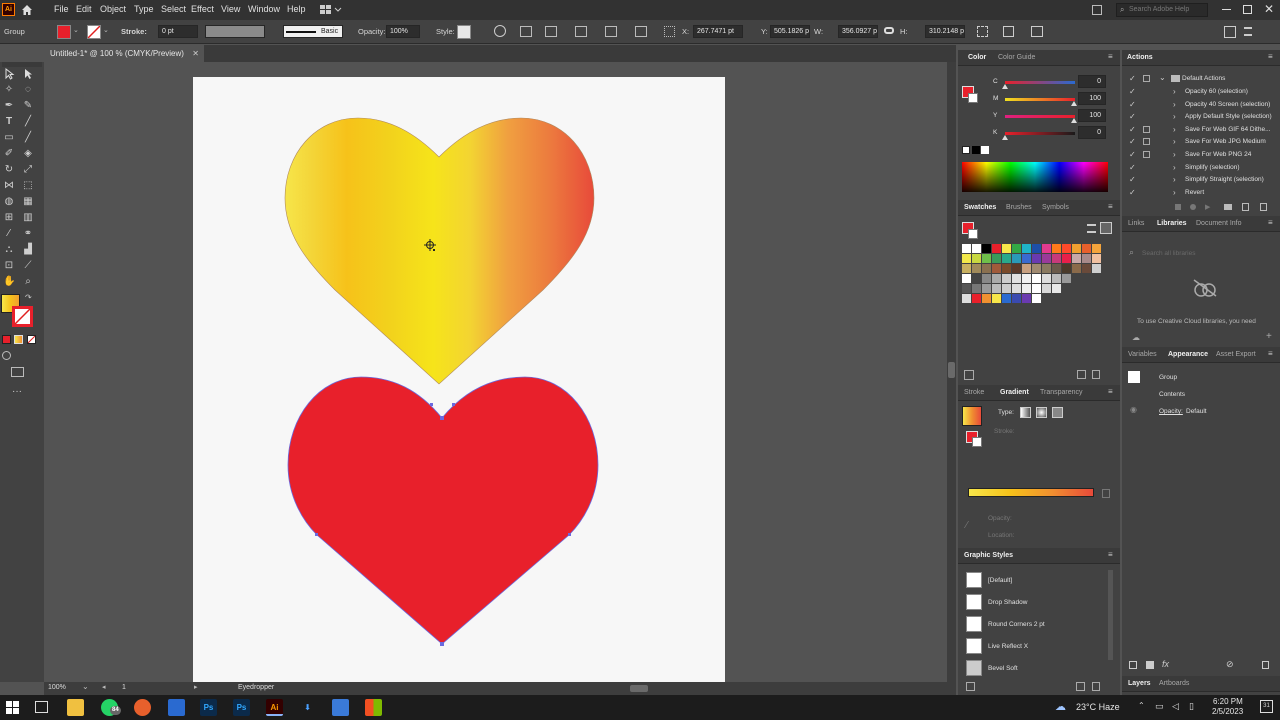  Describe the element at coordinates (9, 122) in the screenshot. I see `type-tool-icon: T` at that location.